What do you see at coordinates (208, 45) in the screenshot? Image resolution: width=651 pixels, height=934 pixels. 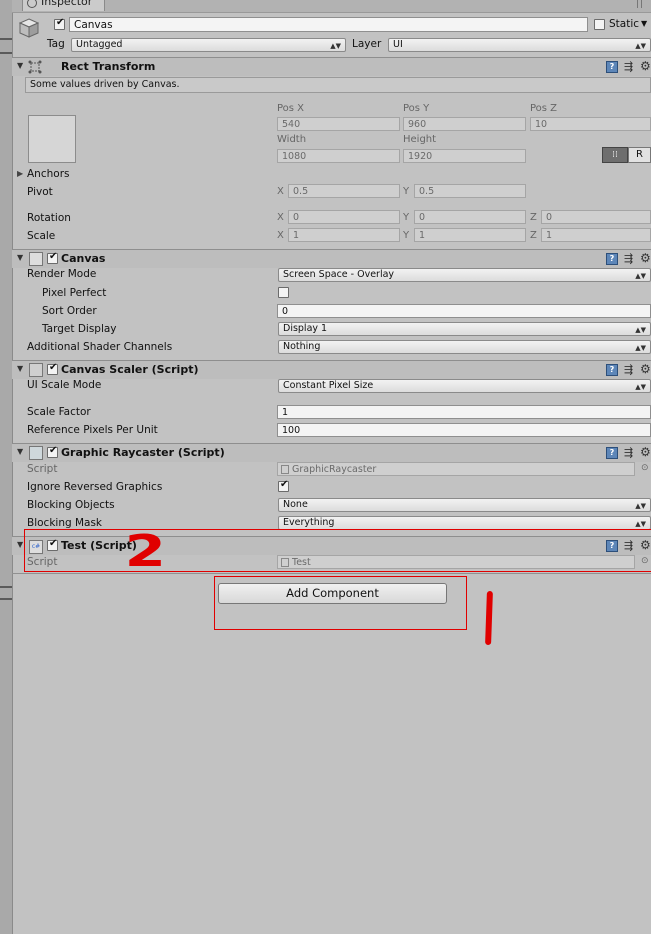 I see `tag-dropdown: Untagged ▲▼` at bounding box center [208, 45].